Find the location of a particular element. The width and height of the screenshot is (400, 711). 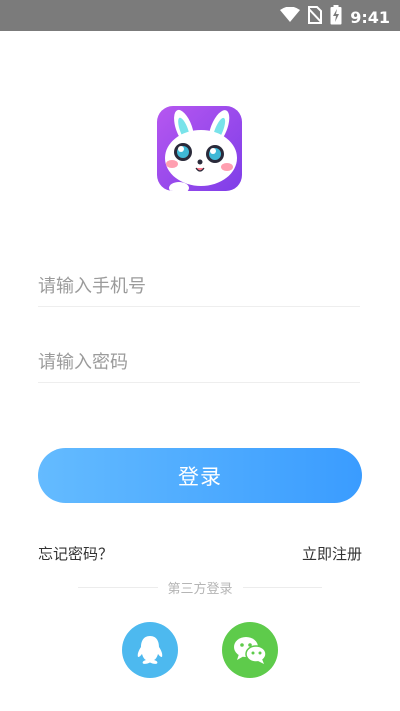

register-link: 立即注册 is located at coordinates (332, 553).